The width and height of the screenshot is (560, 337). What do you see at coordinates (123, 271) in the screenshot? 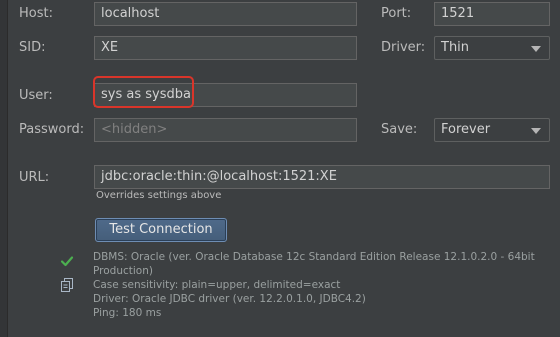
I see `status-dbms-line-cont: Production)` at bounding box center [123, 271].